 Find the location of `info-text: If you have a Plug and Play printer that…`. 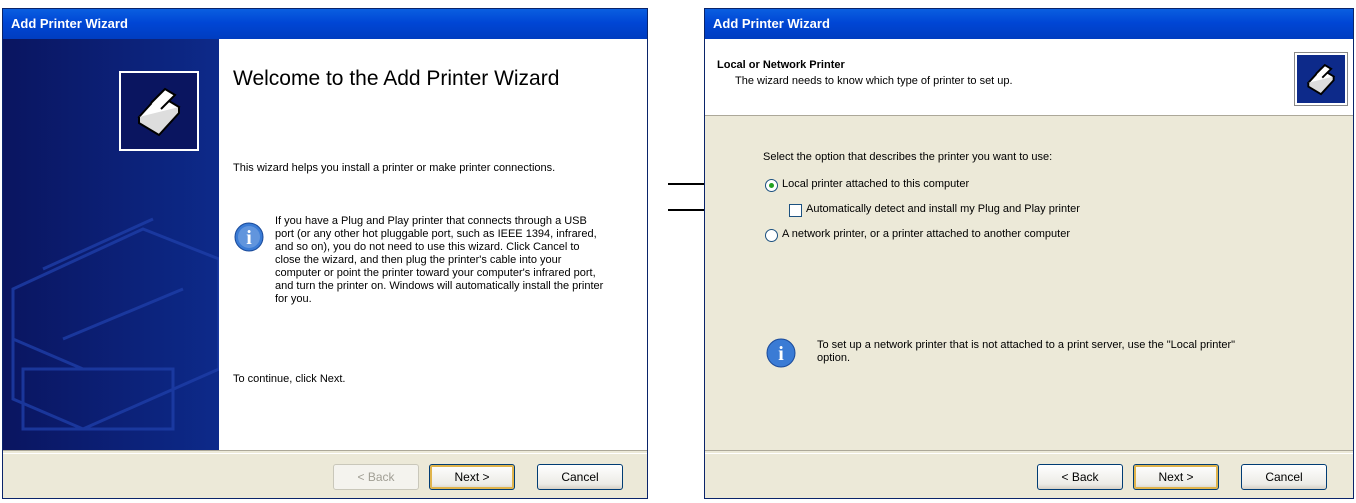

info-text: If you have a Plug and Play printer that… is located at coordinates (439, 260).